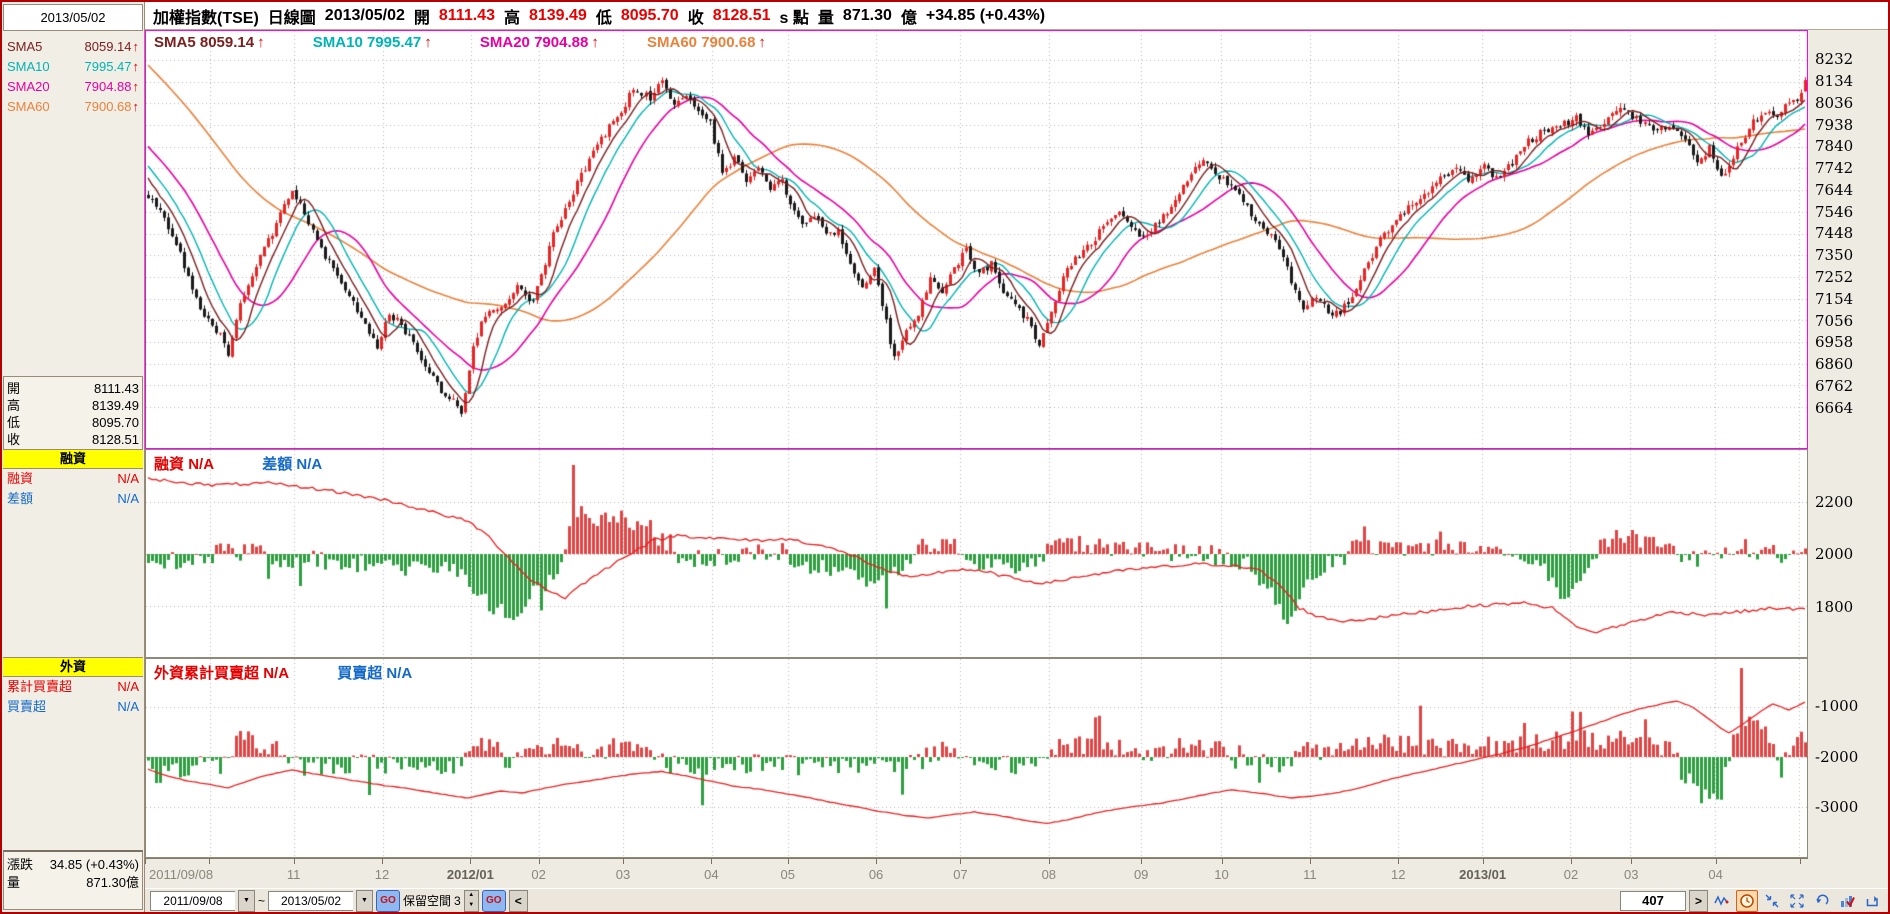 The width and height of the screenshot is (1890, 914). I want to click on compress-icon, so click(1772, 901).